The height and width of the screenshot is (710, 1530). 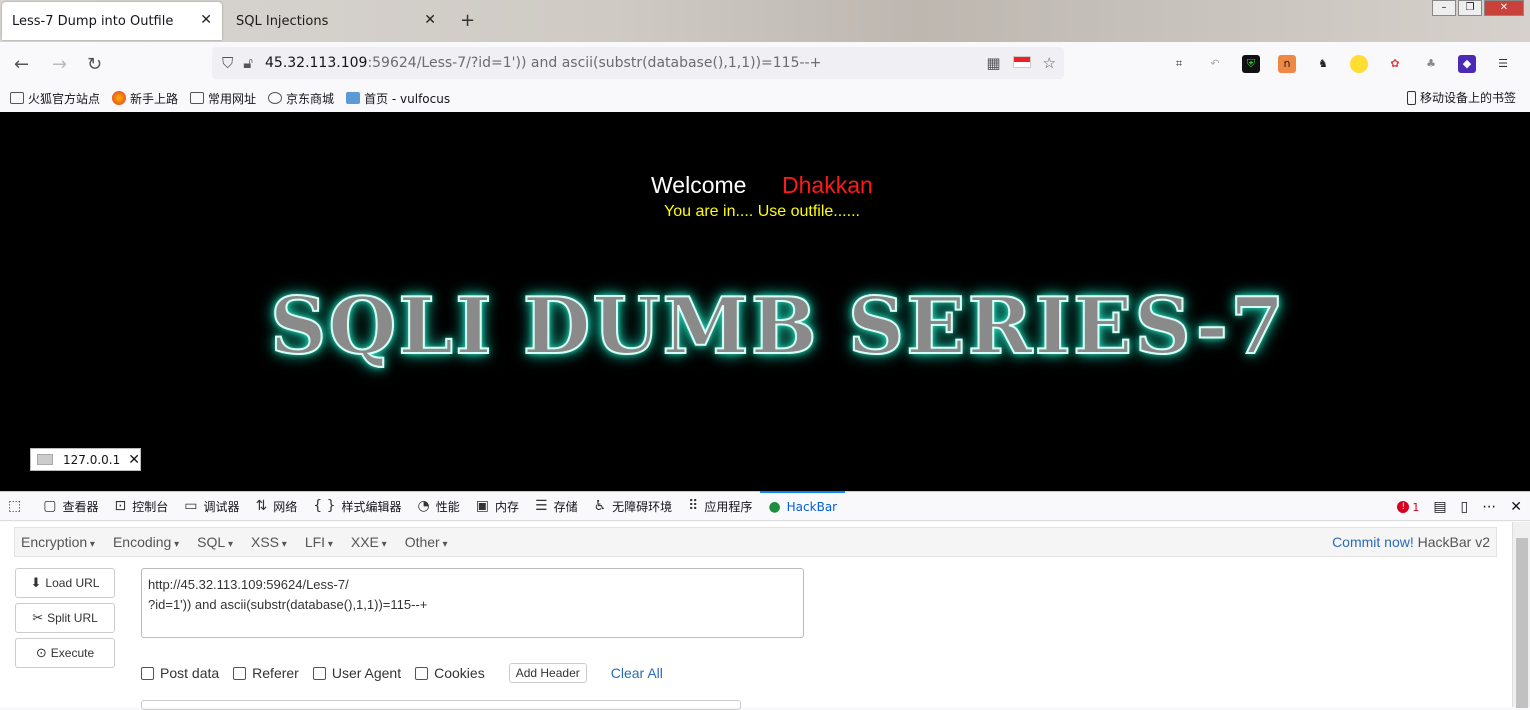 I want to click on console-icon: ⊡, so click(x=120, y=506).